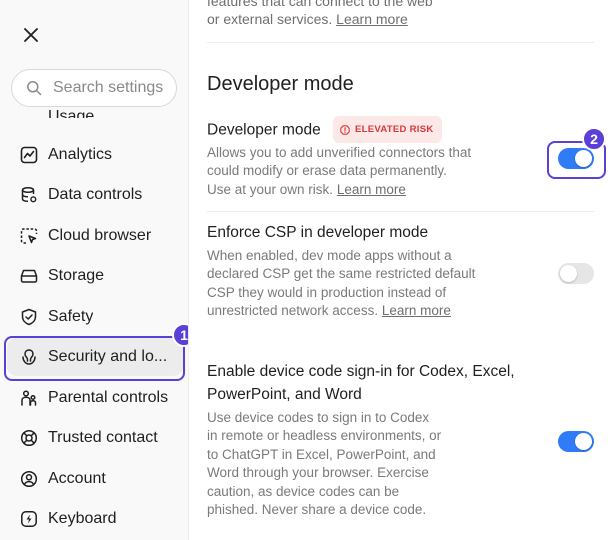 This screenshot has width=612, height=540. I want to click on enforce-csp-toggle, so click(576, 273).